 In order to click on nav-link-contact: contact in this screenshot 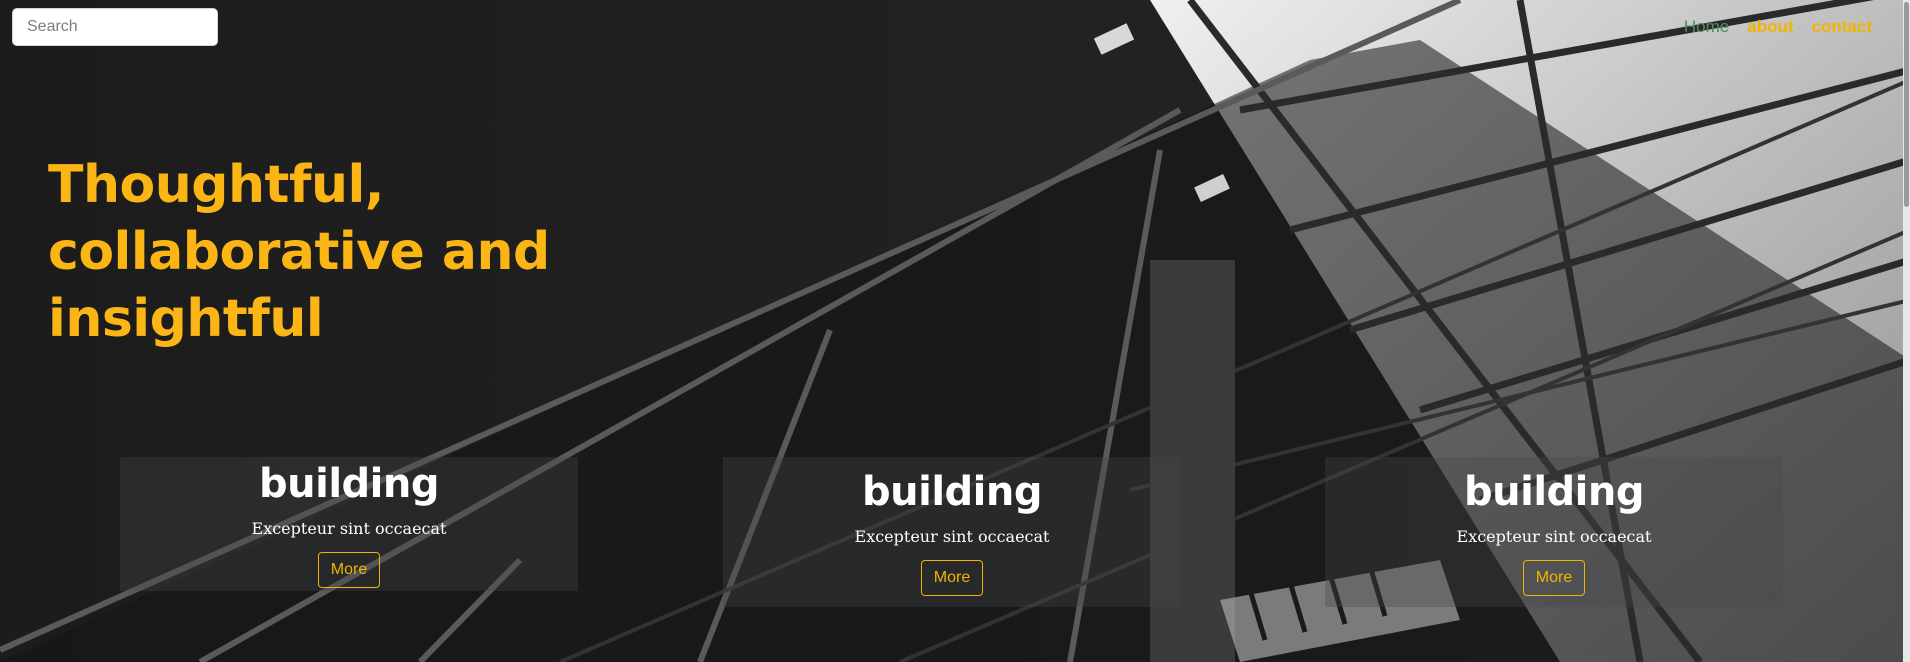, I will do `click(1842, 27)`.